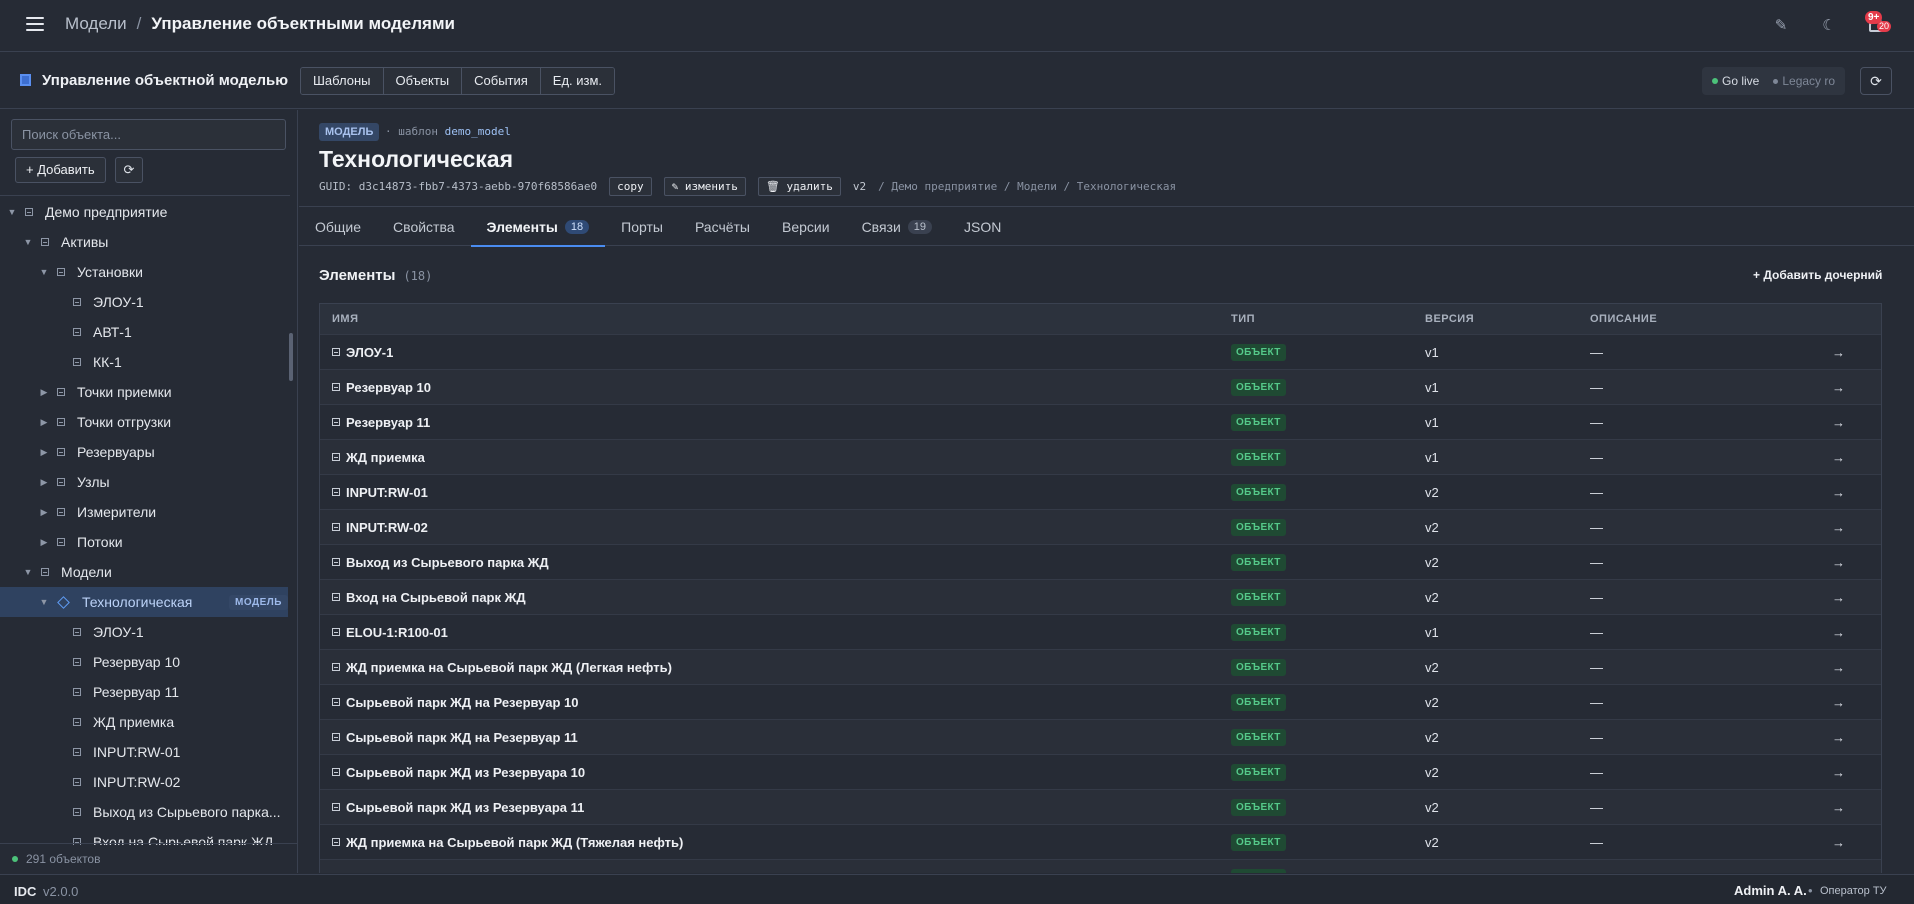 Image resolution: width=1914 pixels, height=904 pixels. What do you see at coordinates (538, 227) in the screenshot?
I see `tab-2: Элементы 18` at bounding box center [538, 227].